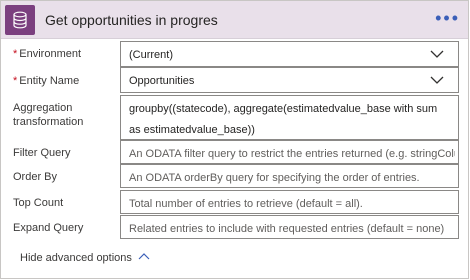 This screenshot has height=280, width=470. What do you see at coordinates (35, 177) in the screenshot?
I see `order-by-label: Order By` at bounding box center [35, 177].